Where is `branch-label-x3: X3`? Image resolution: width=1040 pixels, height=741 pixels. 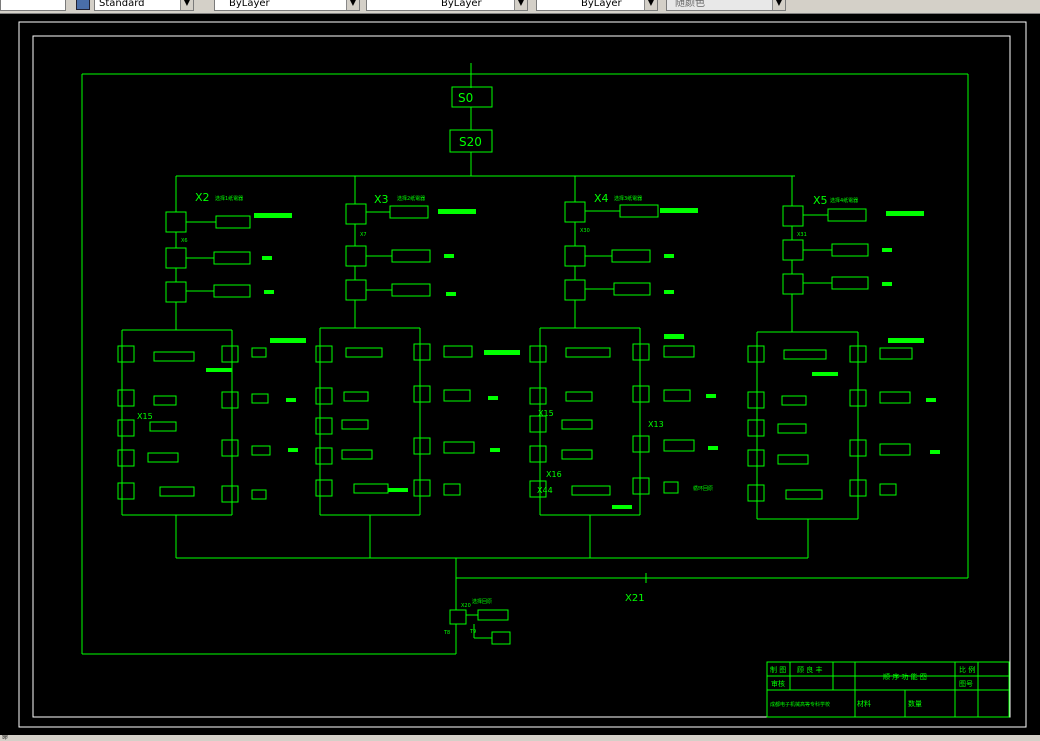 branch-label-x3: X3 is located at coordinates (381, 199).